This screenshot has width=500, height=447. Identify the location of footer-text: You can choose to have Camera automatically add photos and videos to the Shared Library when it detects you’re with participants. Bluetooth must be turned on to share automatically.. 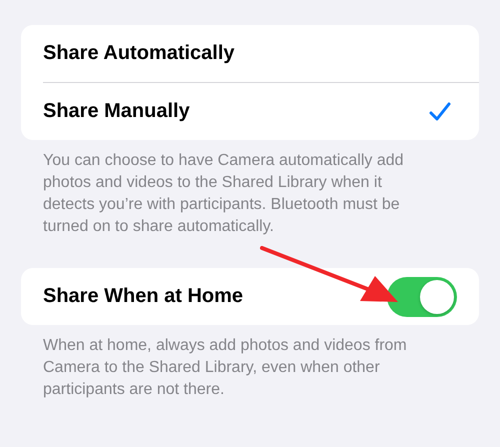
(223, 194).